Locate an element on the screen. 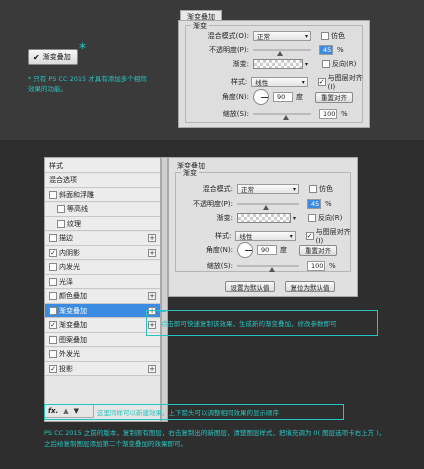 Image resolution: width=424 pixels, height=469 pixels. layer-style-label: 外发光 is located at coordinates (69, 354).